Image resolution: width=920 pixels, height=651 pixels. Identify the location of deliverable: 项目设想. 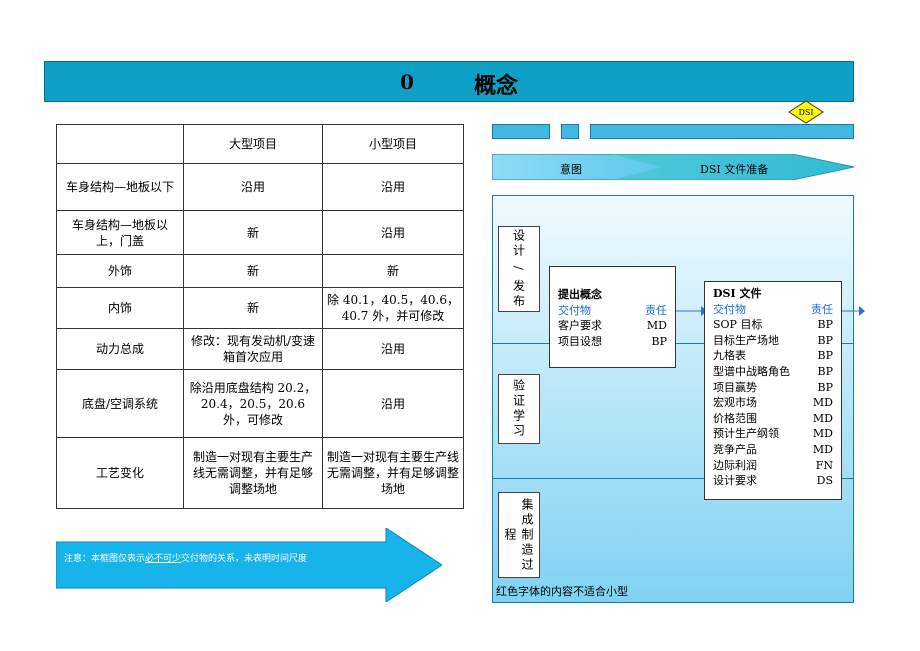
(580, 341).